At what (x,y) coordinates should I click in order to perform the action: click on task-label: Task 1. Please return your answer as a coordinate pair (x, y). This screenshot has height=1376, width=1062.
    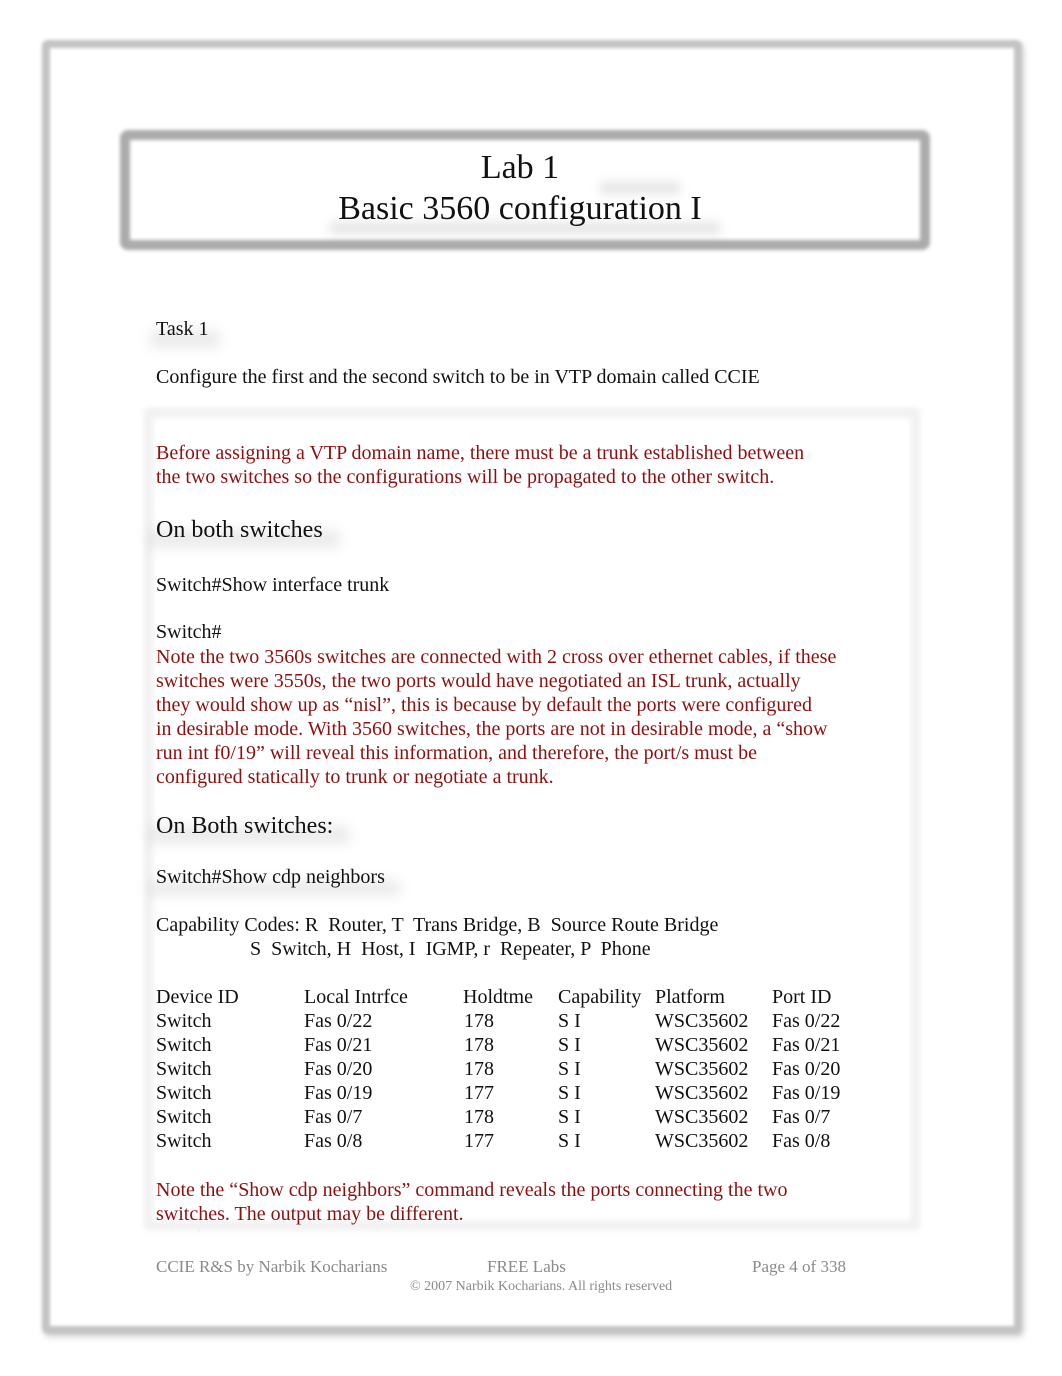
    Looking at the image, I should click on (182, 329).